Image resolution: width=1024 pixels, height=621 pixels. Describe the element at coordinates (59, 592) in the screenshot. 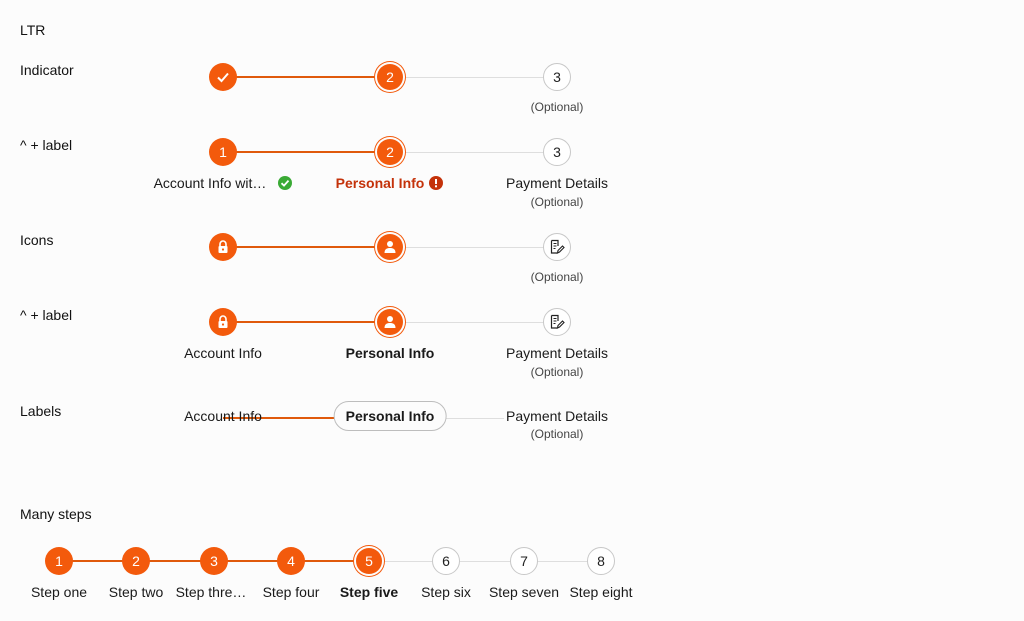

I see `many-step-1-label: Step one` at that location.